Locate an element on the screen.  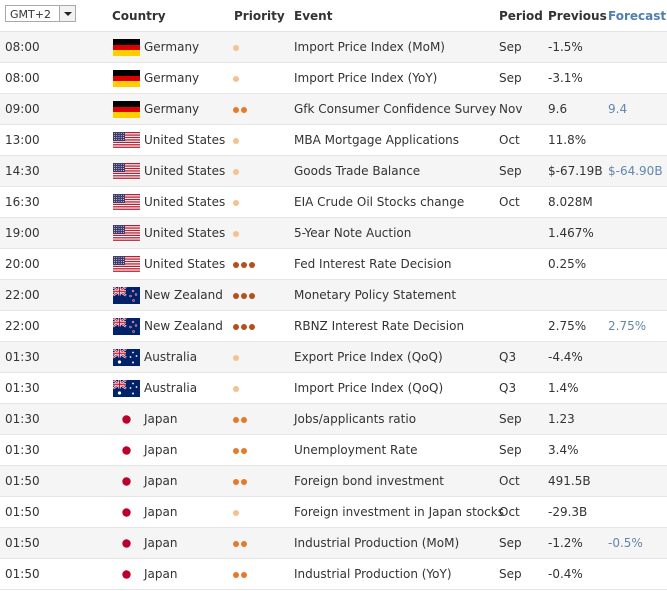
header-priority: Priority is located at coordinates (259, 16).